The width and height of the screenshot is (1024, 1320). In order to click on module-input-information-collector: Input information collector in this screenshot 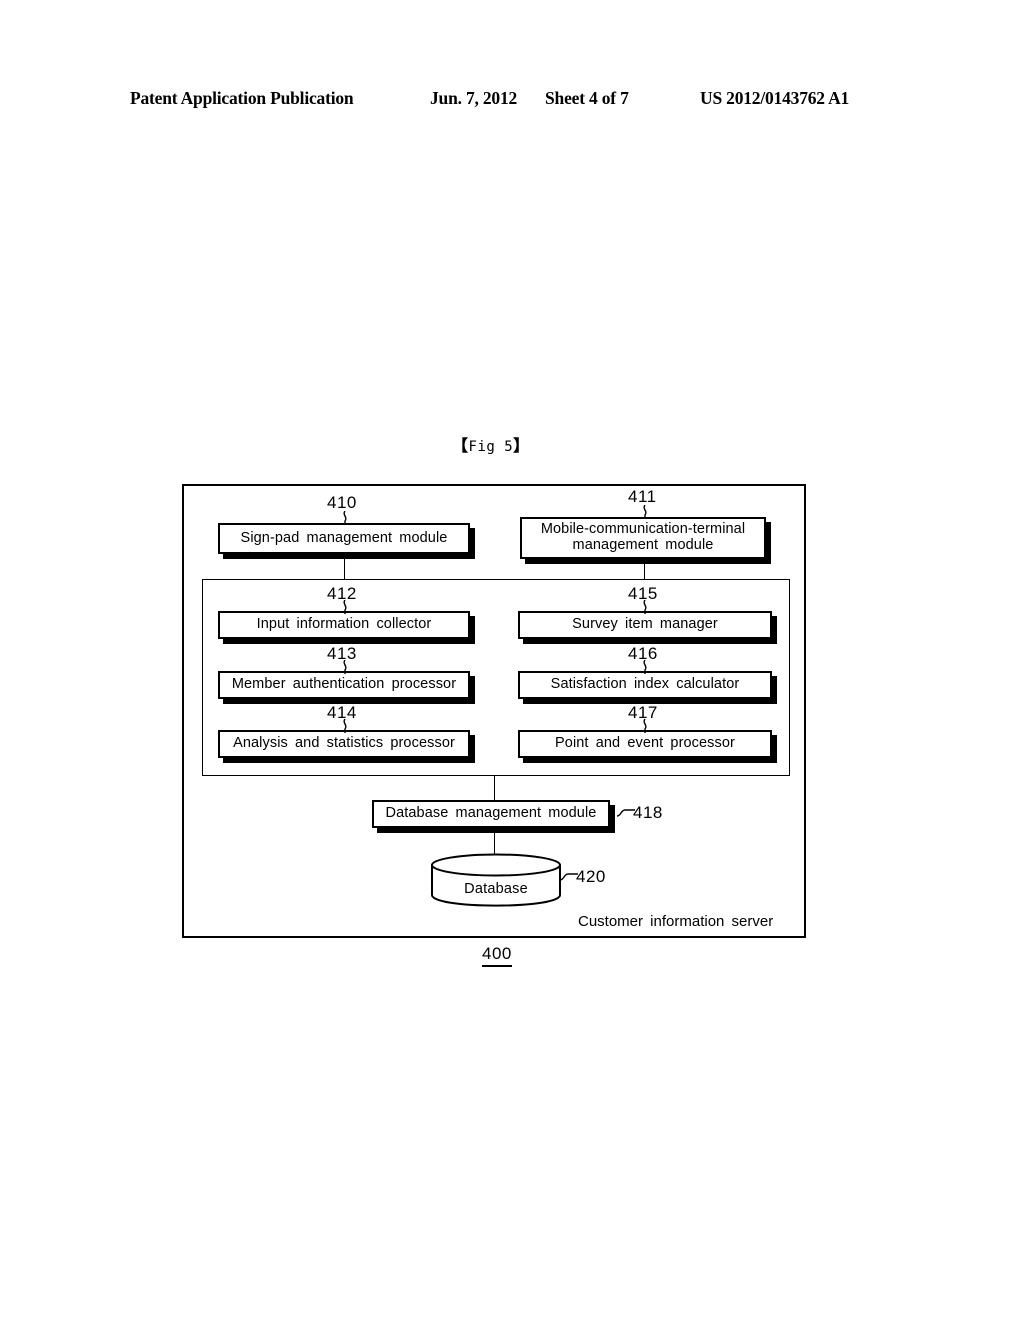, I will do `click(344, 625)`.